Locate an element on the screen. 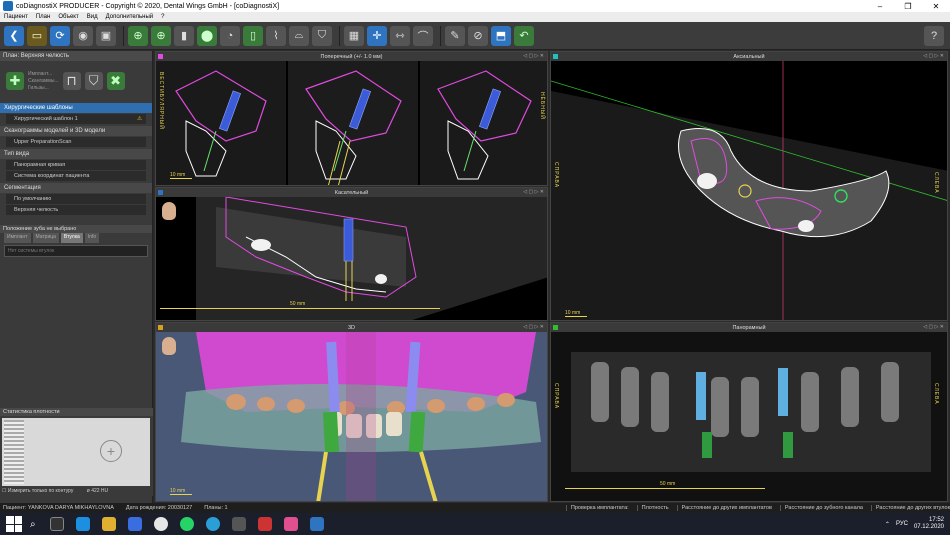 The image size is (950, 535). add-measure-icon: + is located at coordinates (111, 451).